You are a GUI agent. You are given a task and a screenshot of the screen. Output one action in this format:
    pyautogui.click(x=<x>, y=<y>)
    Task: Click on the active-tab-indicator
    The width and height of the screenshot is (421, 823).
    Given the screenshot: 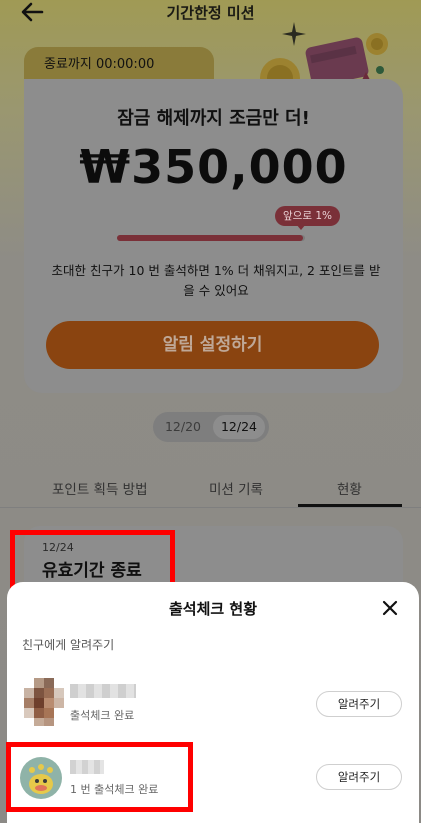 What is the action you would take?
    pyautogui.click(x=350, y=505)
    